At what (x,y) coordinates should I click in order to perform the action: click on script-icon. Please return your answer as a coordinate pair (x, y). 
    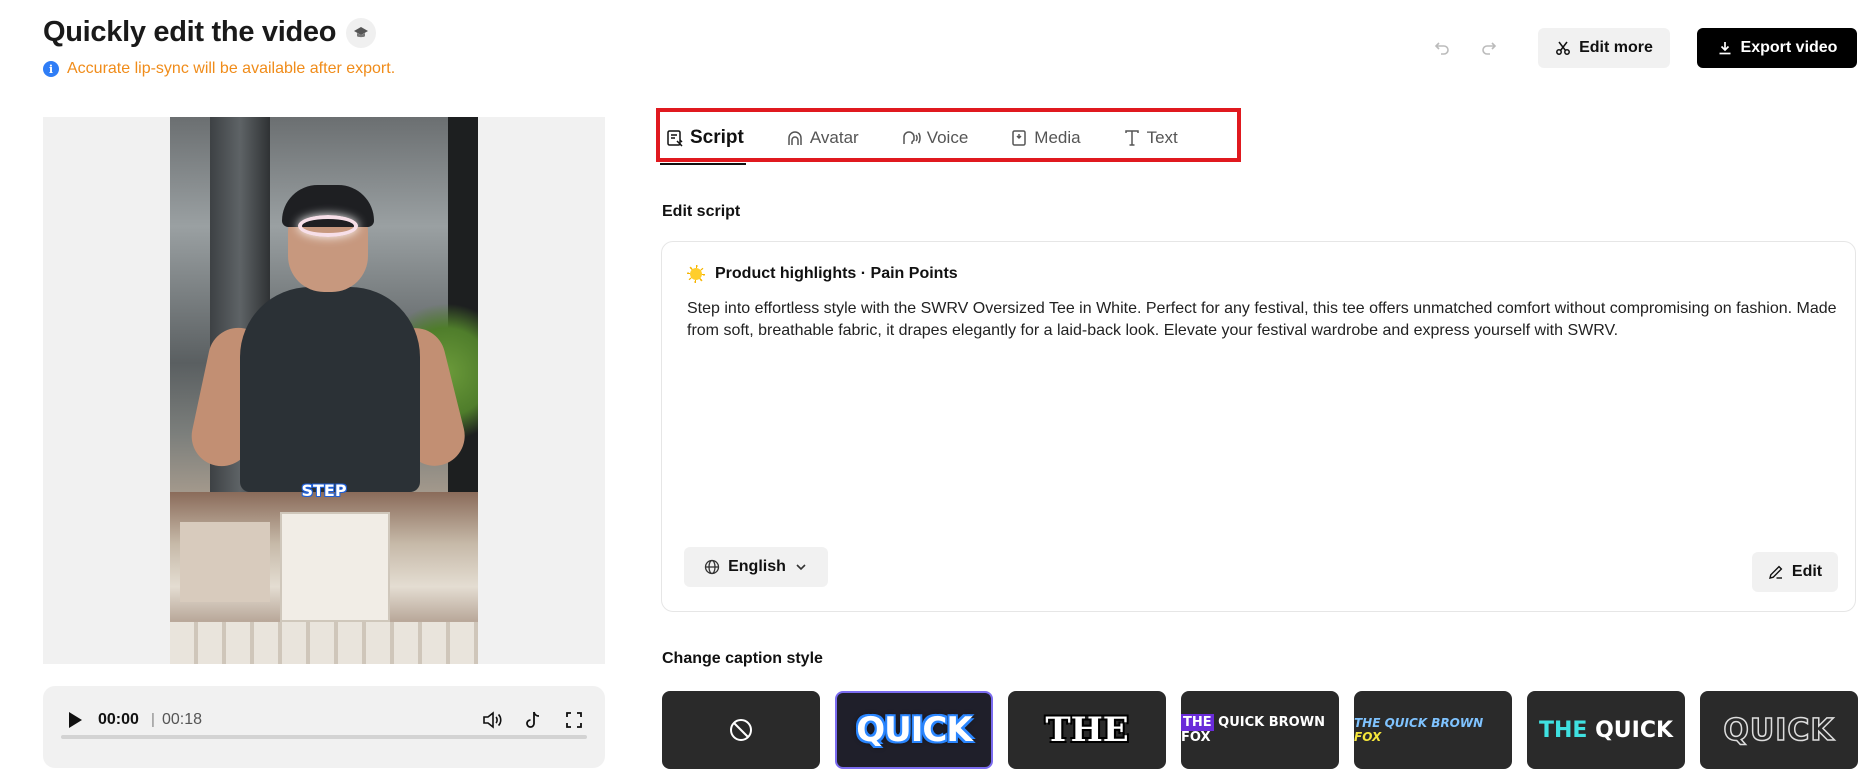
    Looking at the image, I should click on (675, 138).